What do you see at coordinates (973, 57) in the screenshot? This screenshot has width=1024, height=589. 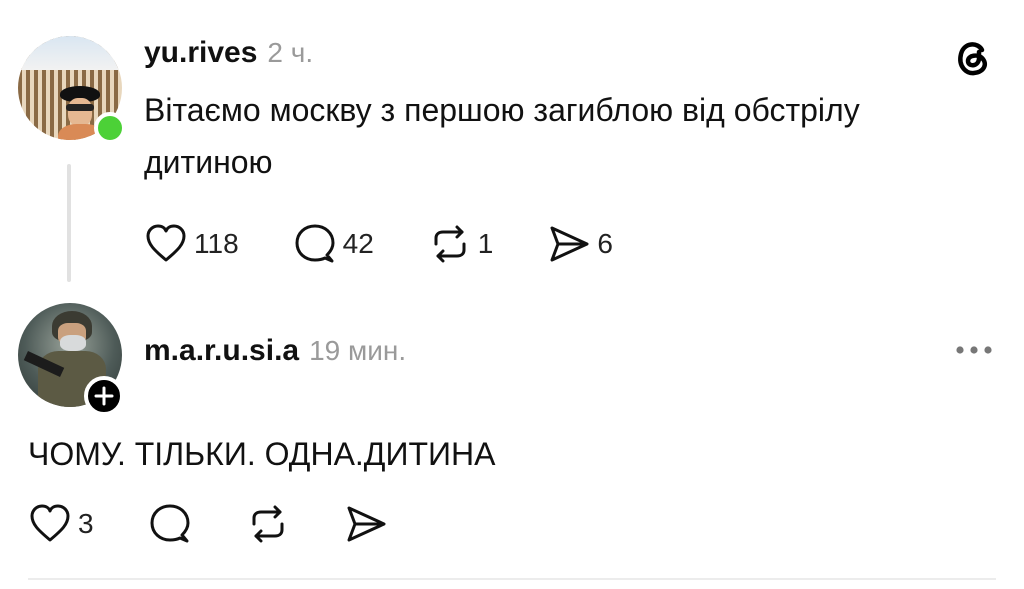 I see `threads-logo-icon` at bounding box center [973, 57].